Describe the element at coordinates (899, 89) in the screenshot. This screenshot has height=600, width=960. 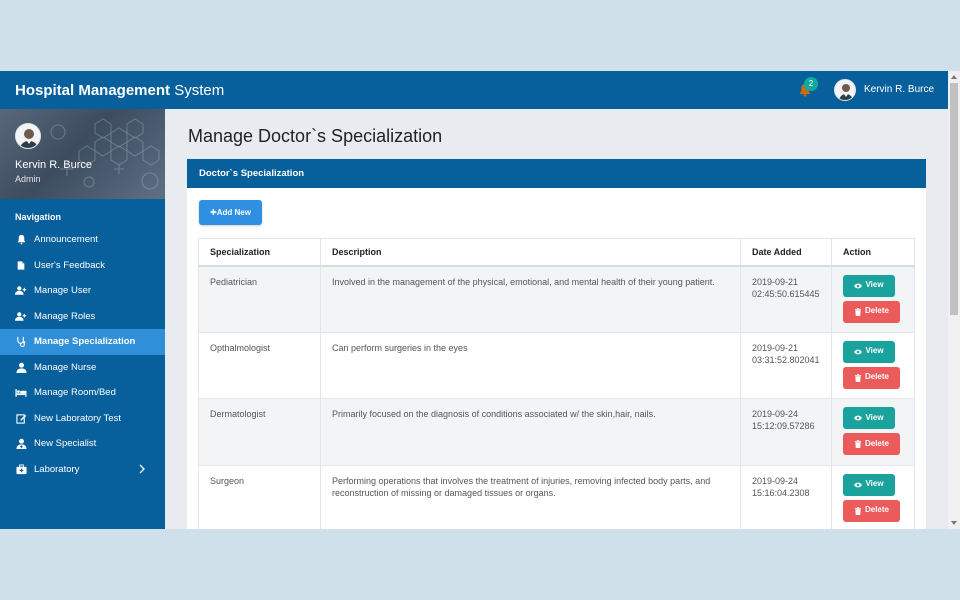
I see `user-name: Kervin R. Burce` at that location.